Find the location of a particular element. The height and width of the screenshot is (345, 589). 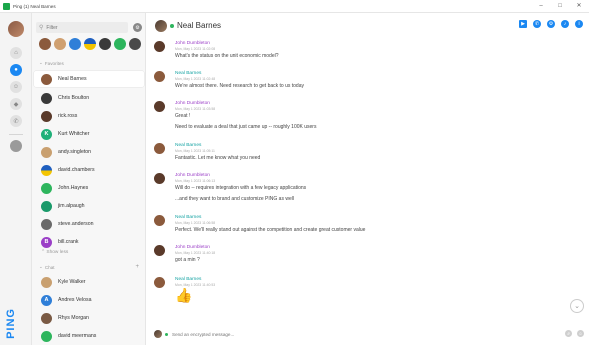

avatar: B is located at coordinates (46, 242).